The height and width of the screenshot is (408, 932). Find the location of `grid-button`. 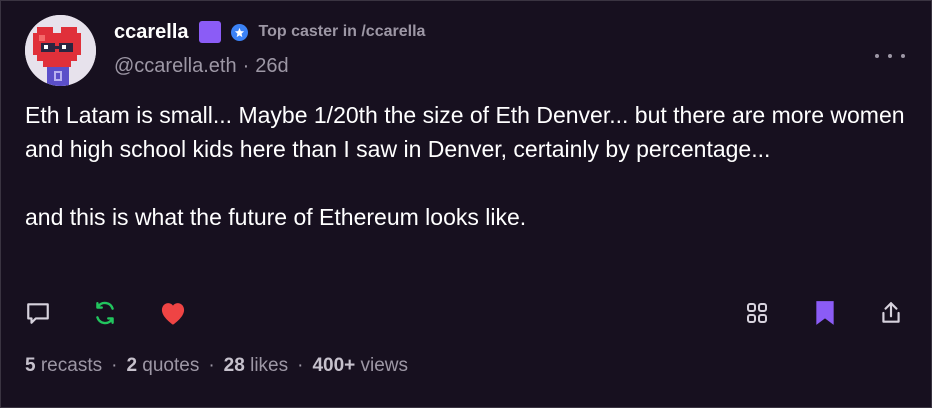

grid-button is located at coordinates (757, 313).